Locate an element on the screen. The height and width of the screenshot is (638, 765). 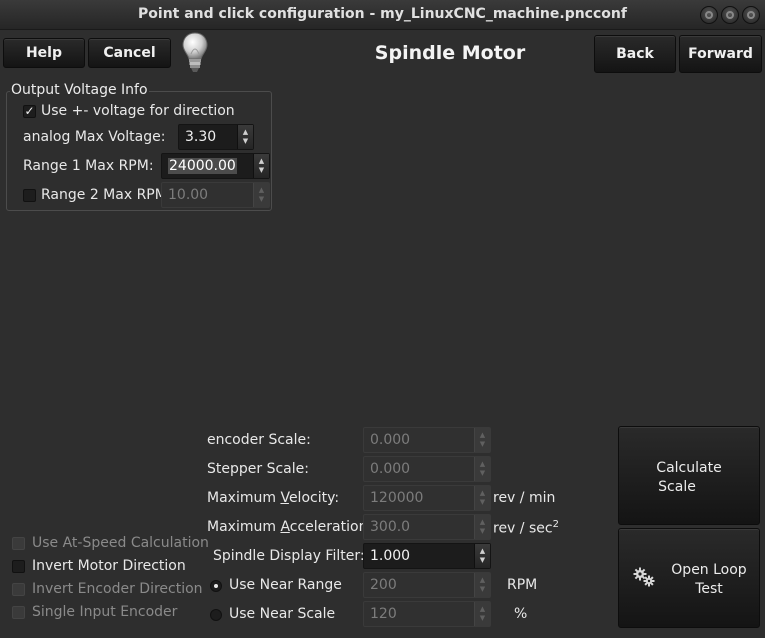
use-voltage-direction-checkbox: ✓ is located at coordinates (29, 111).